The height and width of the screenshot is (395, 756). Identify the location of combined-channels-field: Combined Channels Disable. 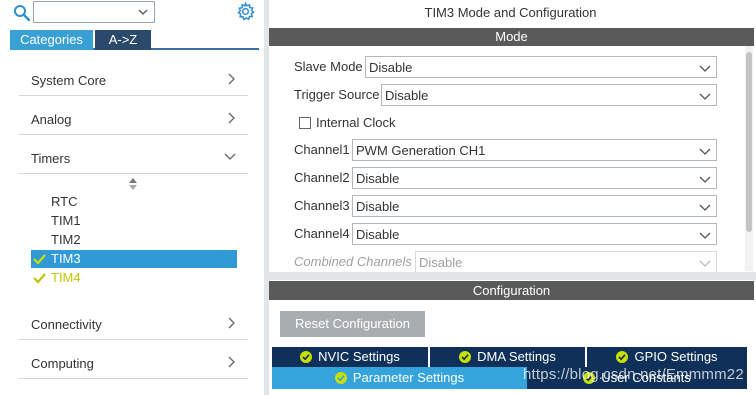
(519, 261).